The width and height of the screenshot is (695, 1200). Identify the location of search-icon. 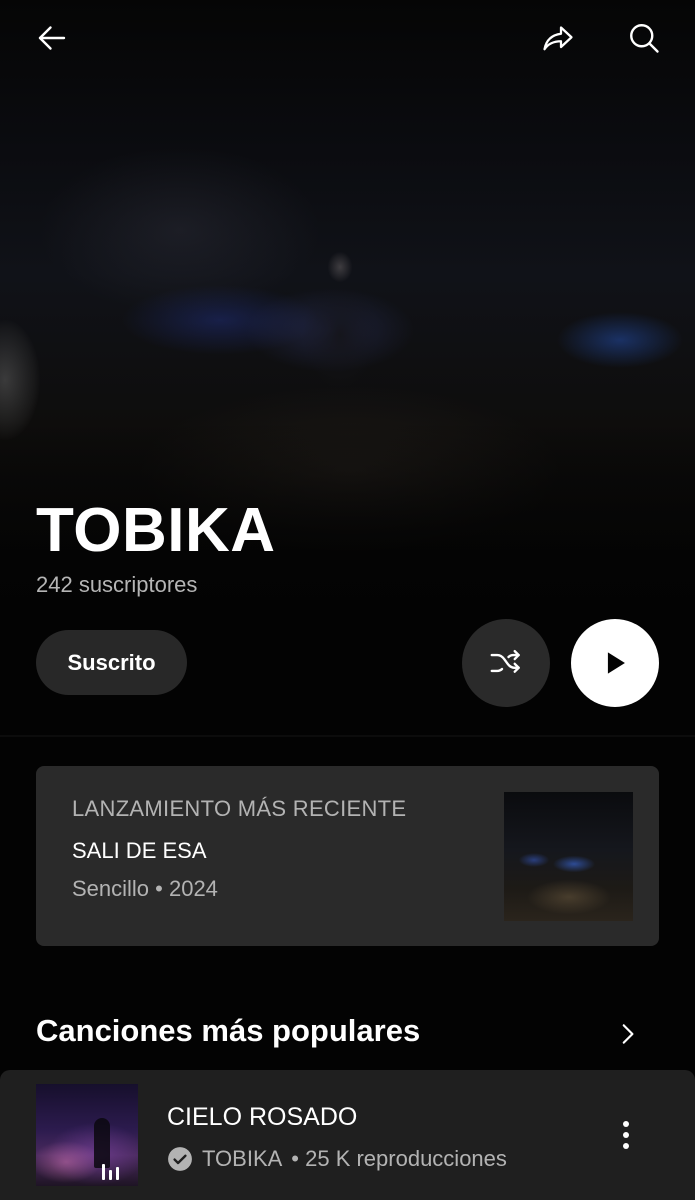
(644, 38).